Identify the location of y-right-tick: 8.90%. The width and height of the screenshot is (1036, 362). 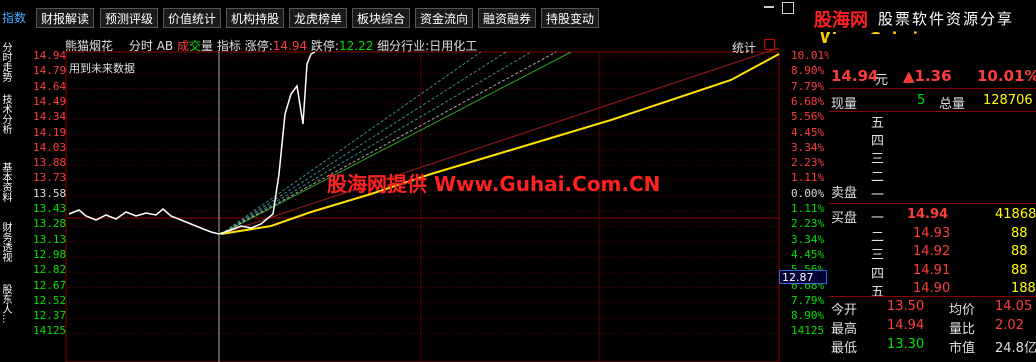
(808, 71).